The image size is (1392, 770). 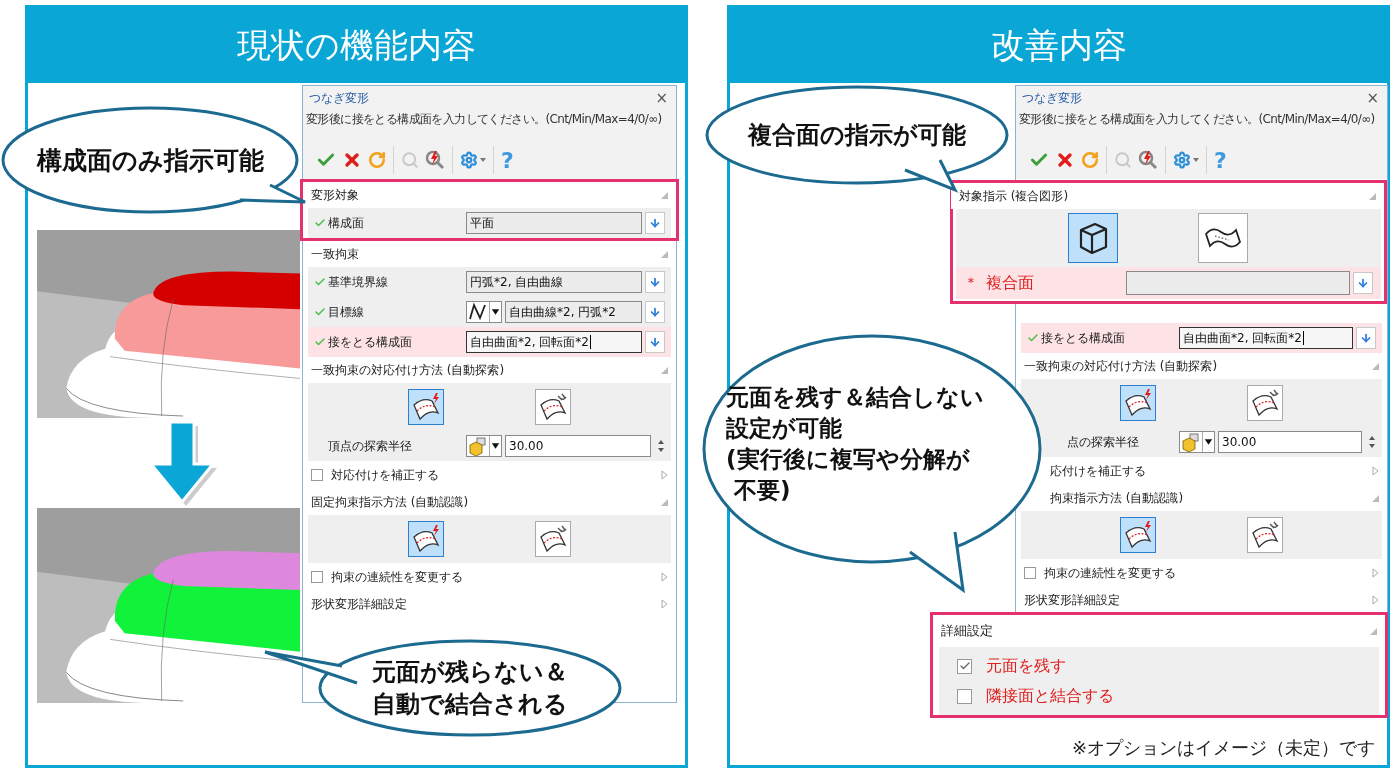 I want to click on callout-text: 元面が残らない＆, so click(x=470, y=672).